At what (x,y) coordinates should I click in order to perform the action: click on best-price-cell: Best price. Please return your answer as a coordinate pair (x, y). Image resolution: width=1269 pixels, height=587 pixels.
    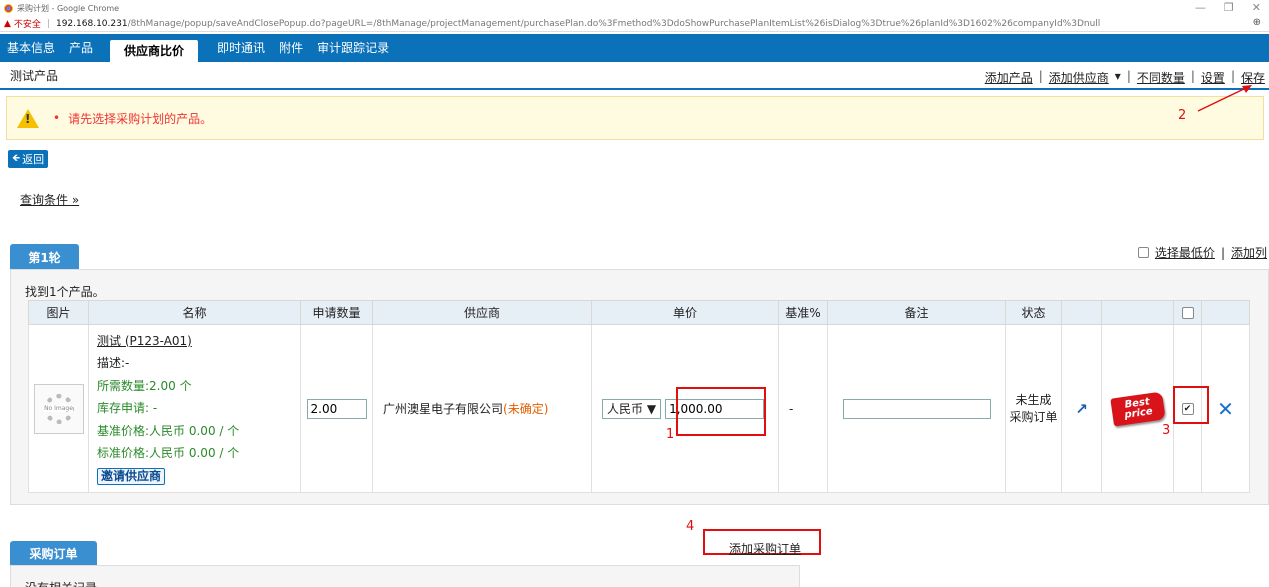
    Looking at the image, I should click on (1137, 408).